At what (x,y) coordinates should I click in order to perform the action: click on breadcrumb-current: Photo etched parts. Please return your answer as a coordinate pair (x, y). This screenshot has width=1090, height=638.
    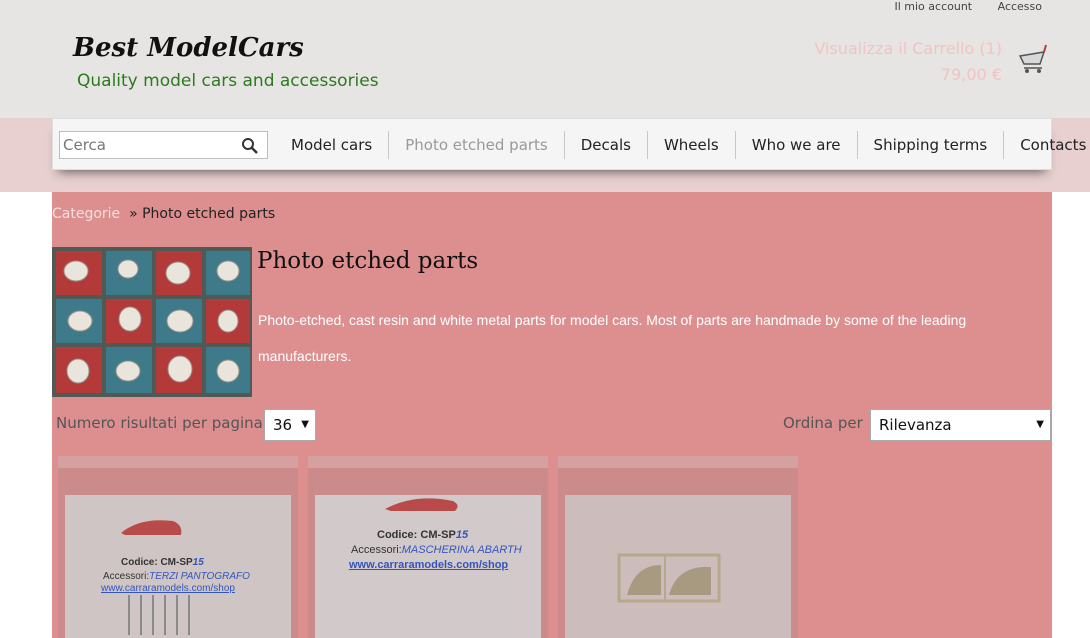
    Looking at the image, I should click on (209, 214).